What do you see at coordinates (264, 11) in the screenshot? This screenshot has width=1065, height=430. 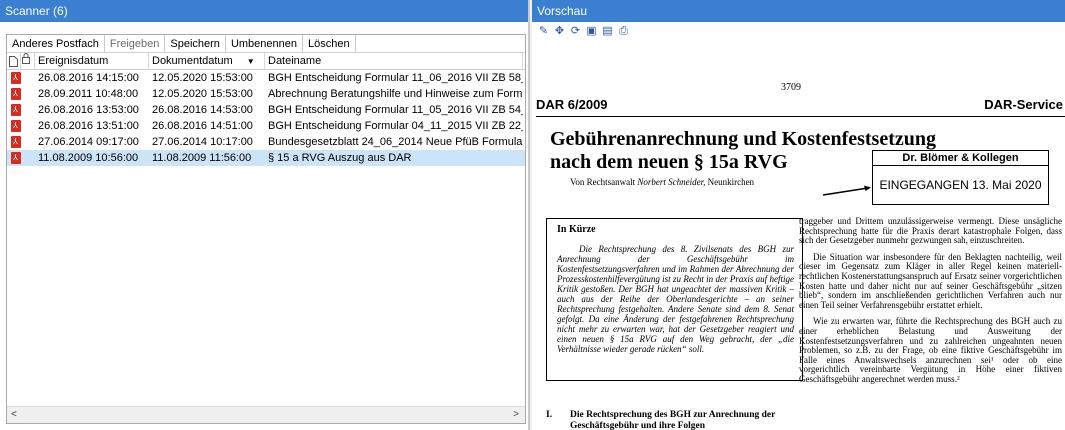 I see `scanner-title: Scanner (6)` at bounding box center [264, 11].